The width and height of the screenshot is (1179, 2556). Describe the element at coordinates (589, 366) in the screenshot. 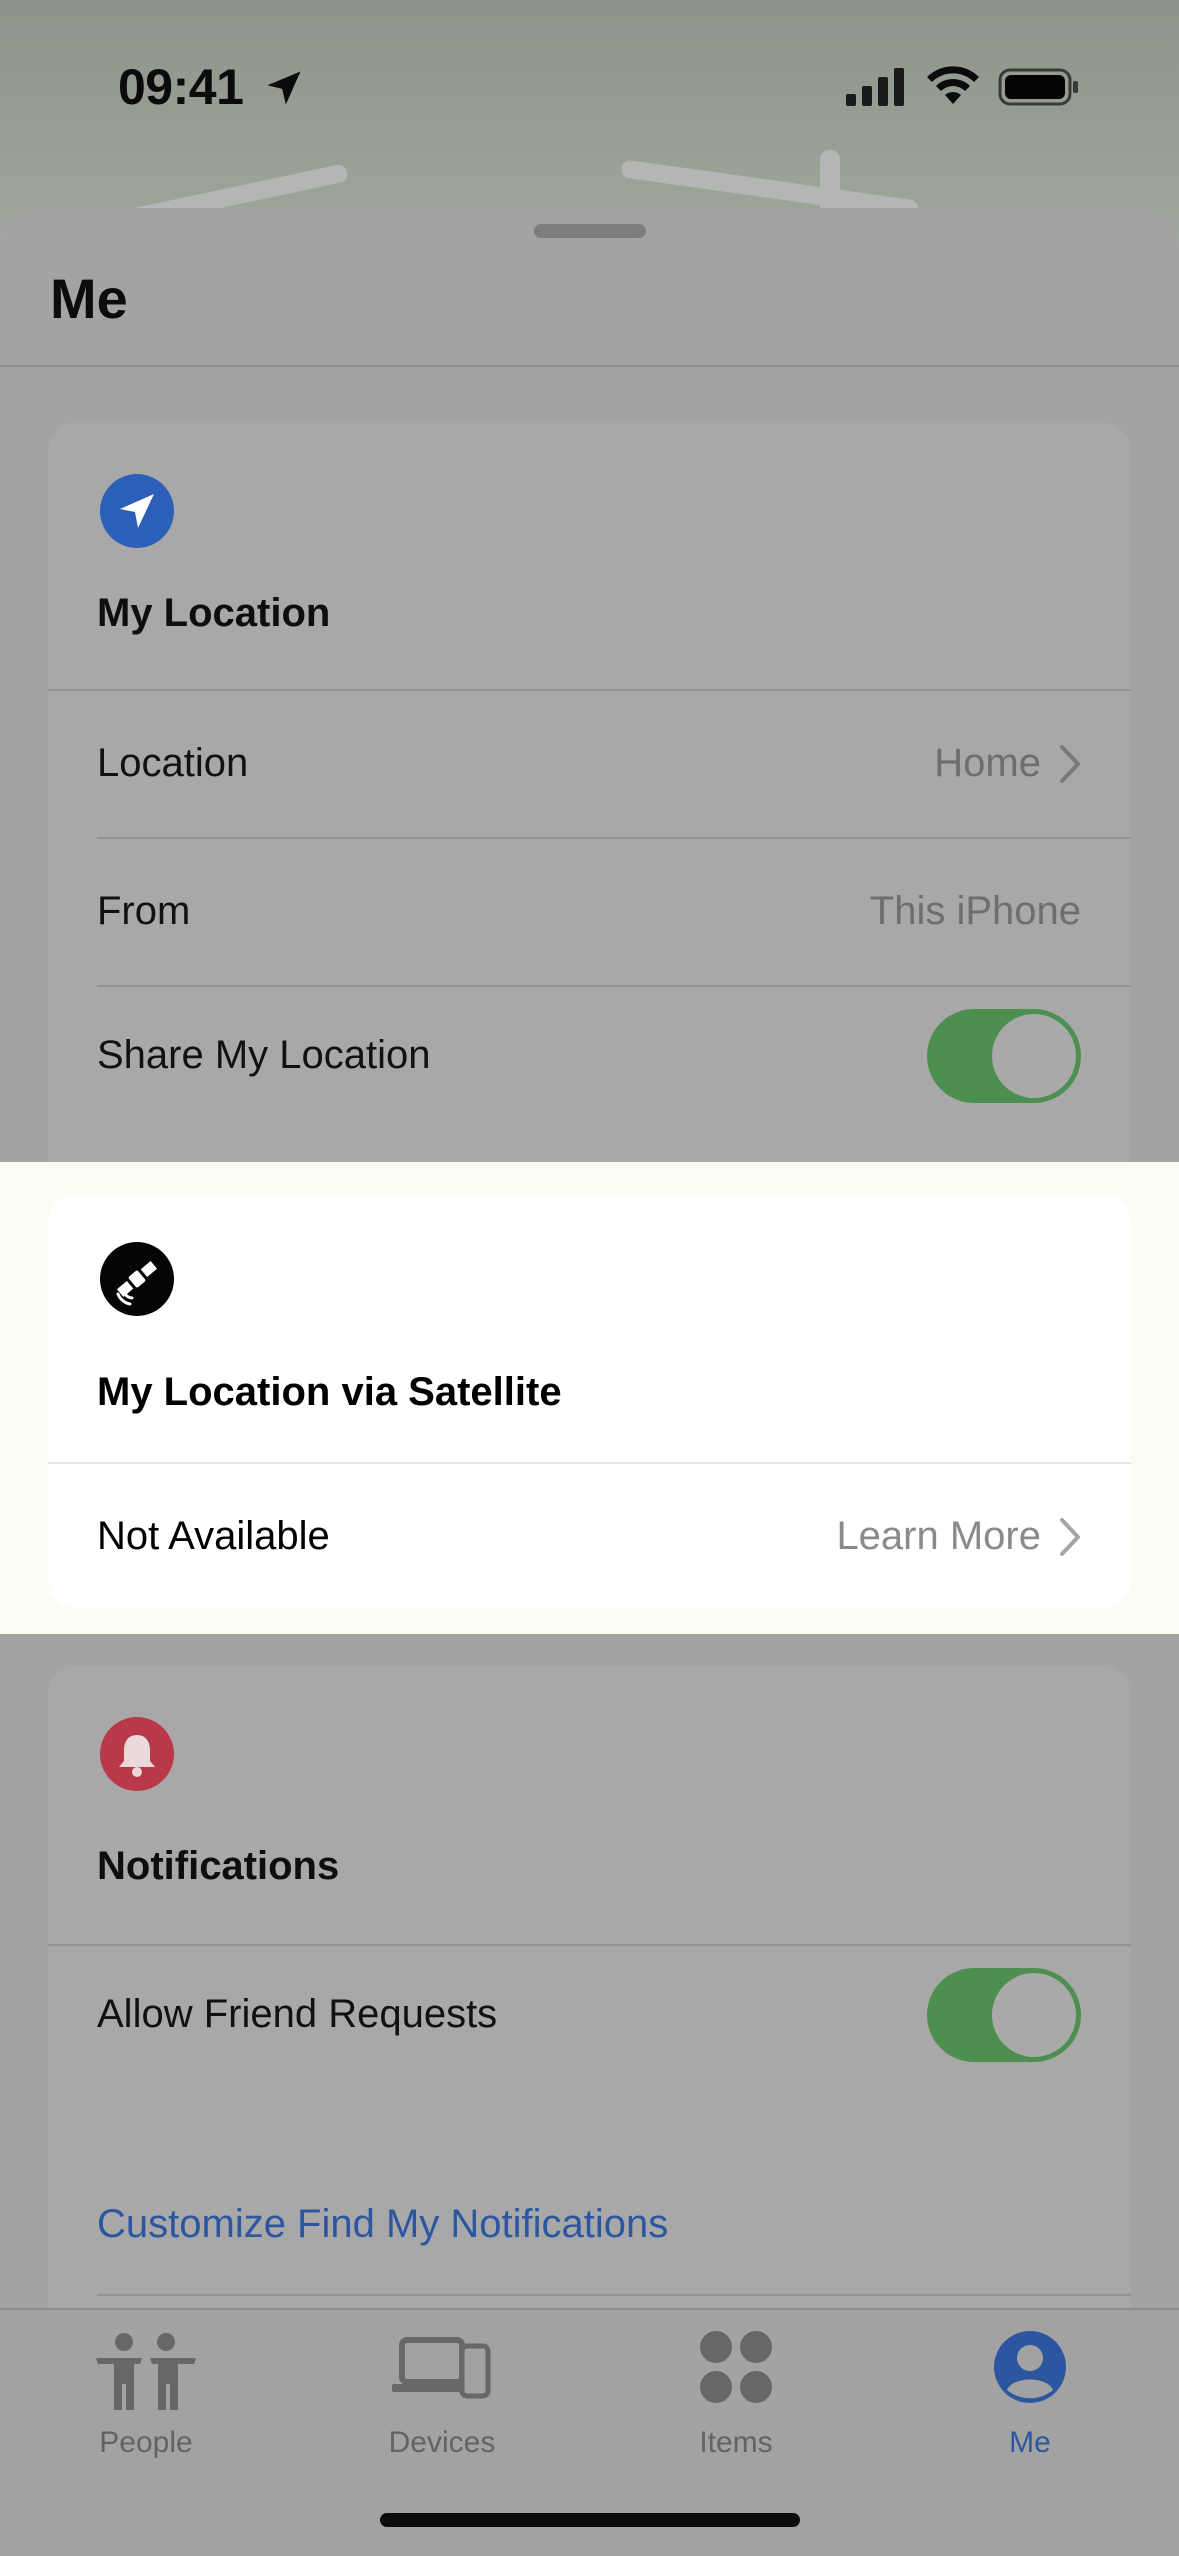

I see `header-divider` at that location.